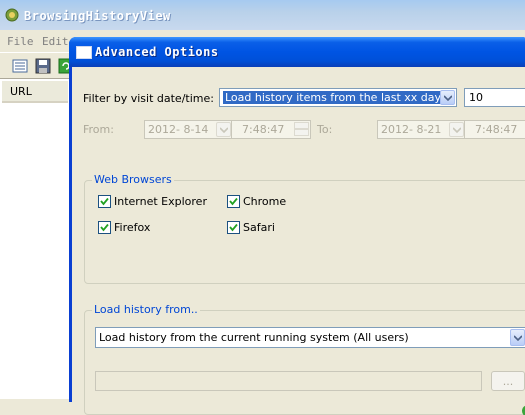 The width and height of the screenshot is (525, 415). I want to click on from-date-picker: 2012- 8-14, so click(188, 129).